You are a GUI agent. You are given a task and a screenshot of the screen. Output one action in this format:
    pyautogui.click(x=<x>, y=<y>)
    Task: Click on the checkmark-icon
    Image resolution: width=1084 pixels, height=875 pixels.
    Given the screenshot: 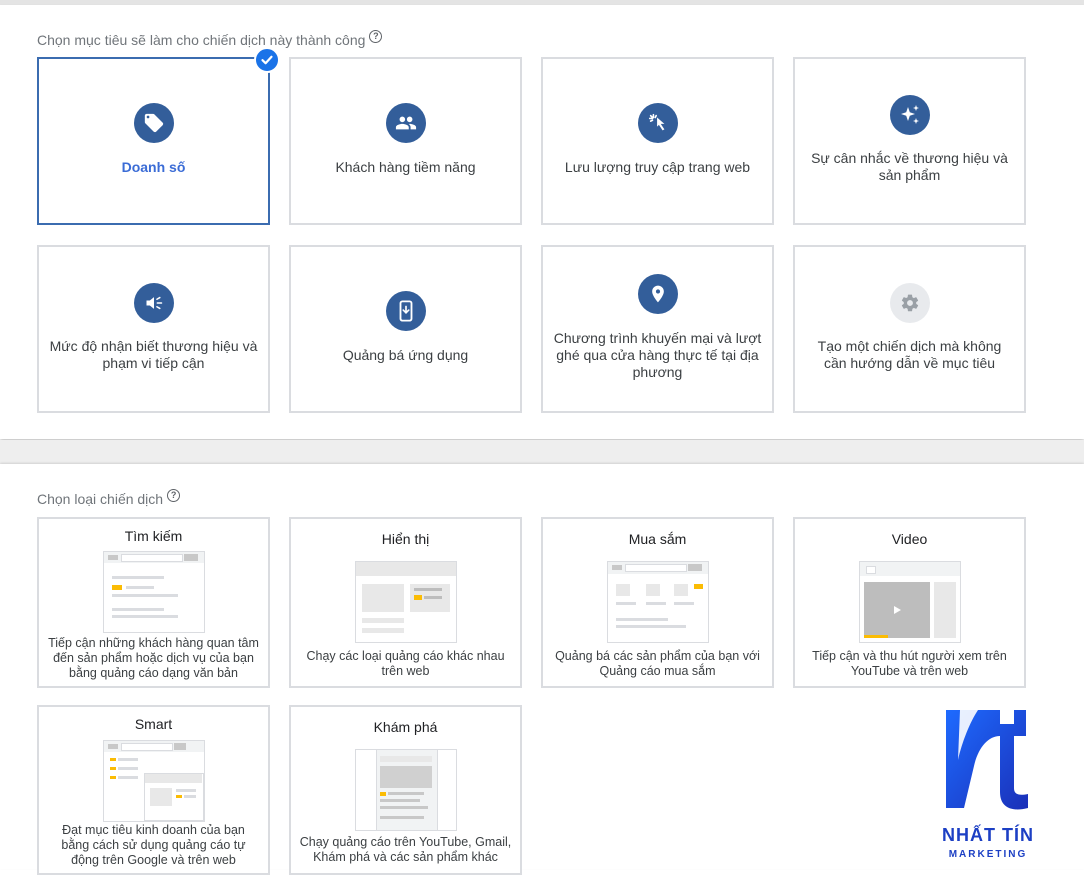 What is the action you would take?
    pyautogui.click(x=267, y=60)
    